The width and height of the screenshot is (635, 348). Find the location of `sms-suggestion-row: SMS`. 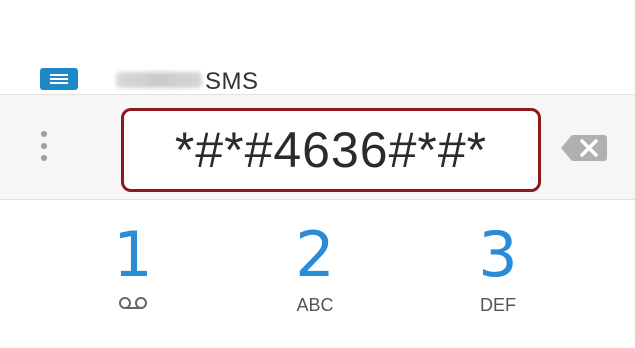

sms-suggestion-row: SMS is located at coordinates (317, 80).